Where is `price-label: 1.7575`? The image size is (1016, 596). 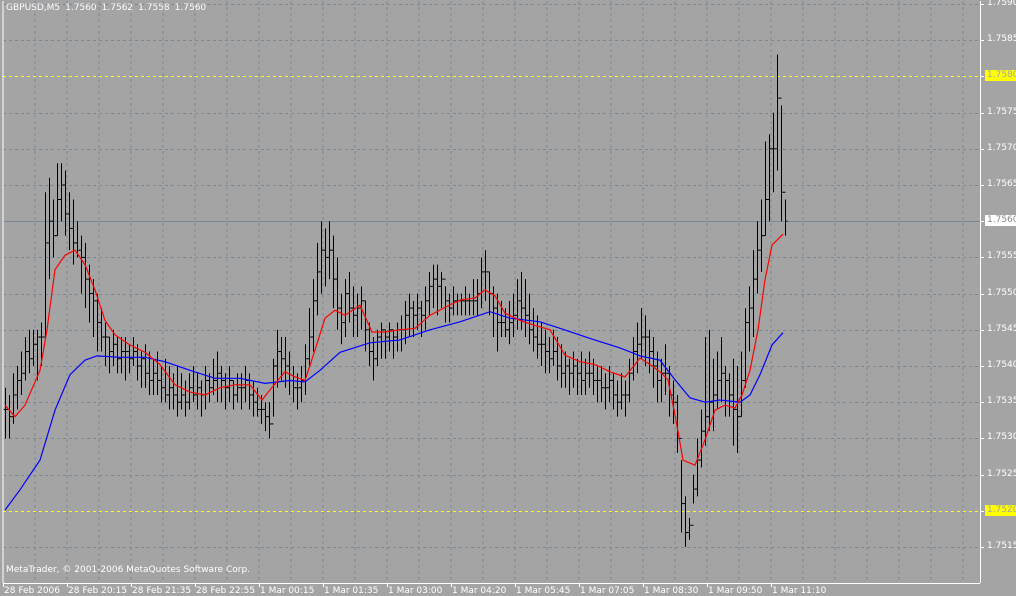 price-label: 1.7575 is located at coordinates (1001, 111).